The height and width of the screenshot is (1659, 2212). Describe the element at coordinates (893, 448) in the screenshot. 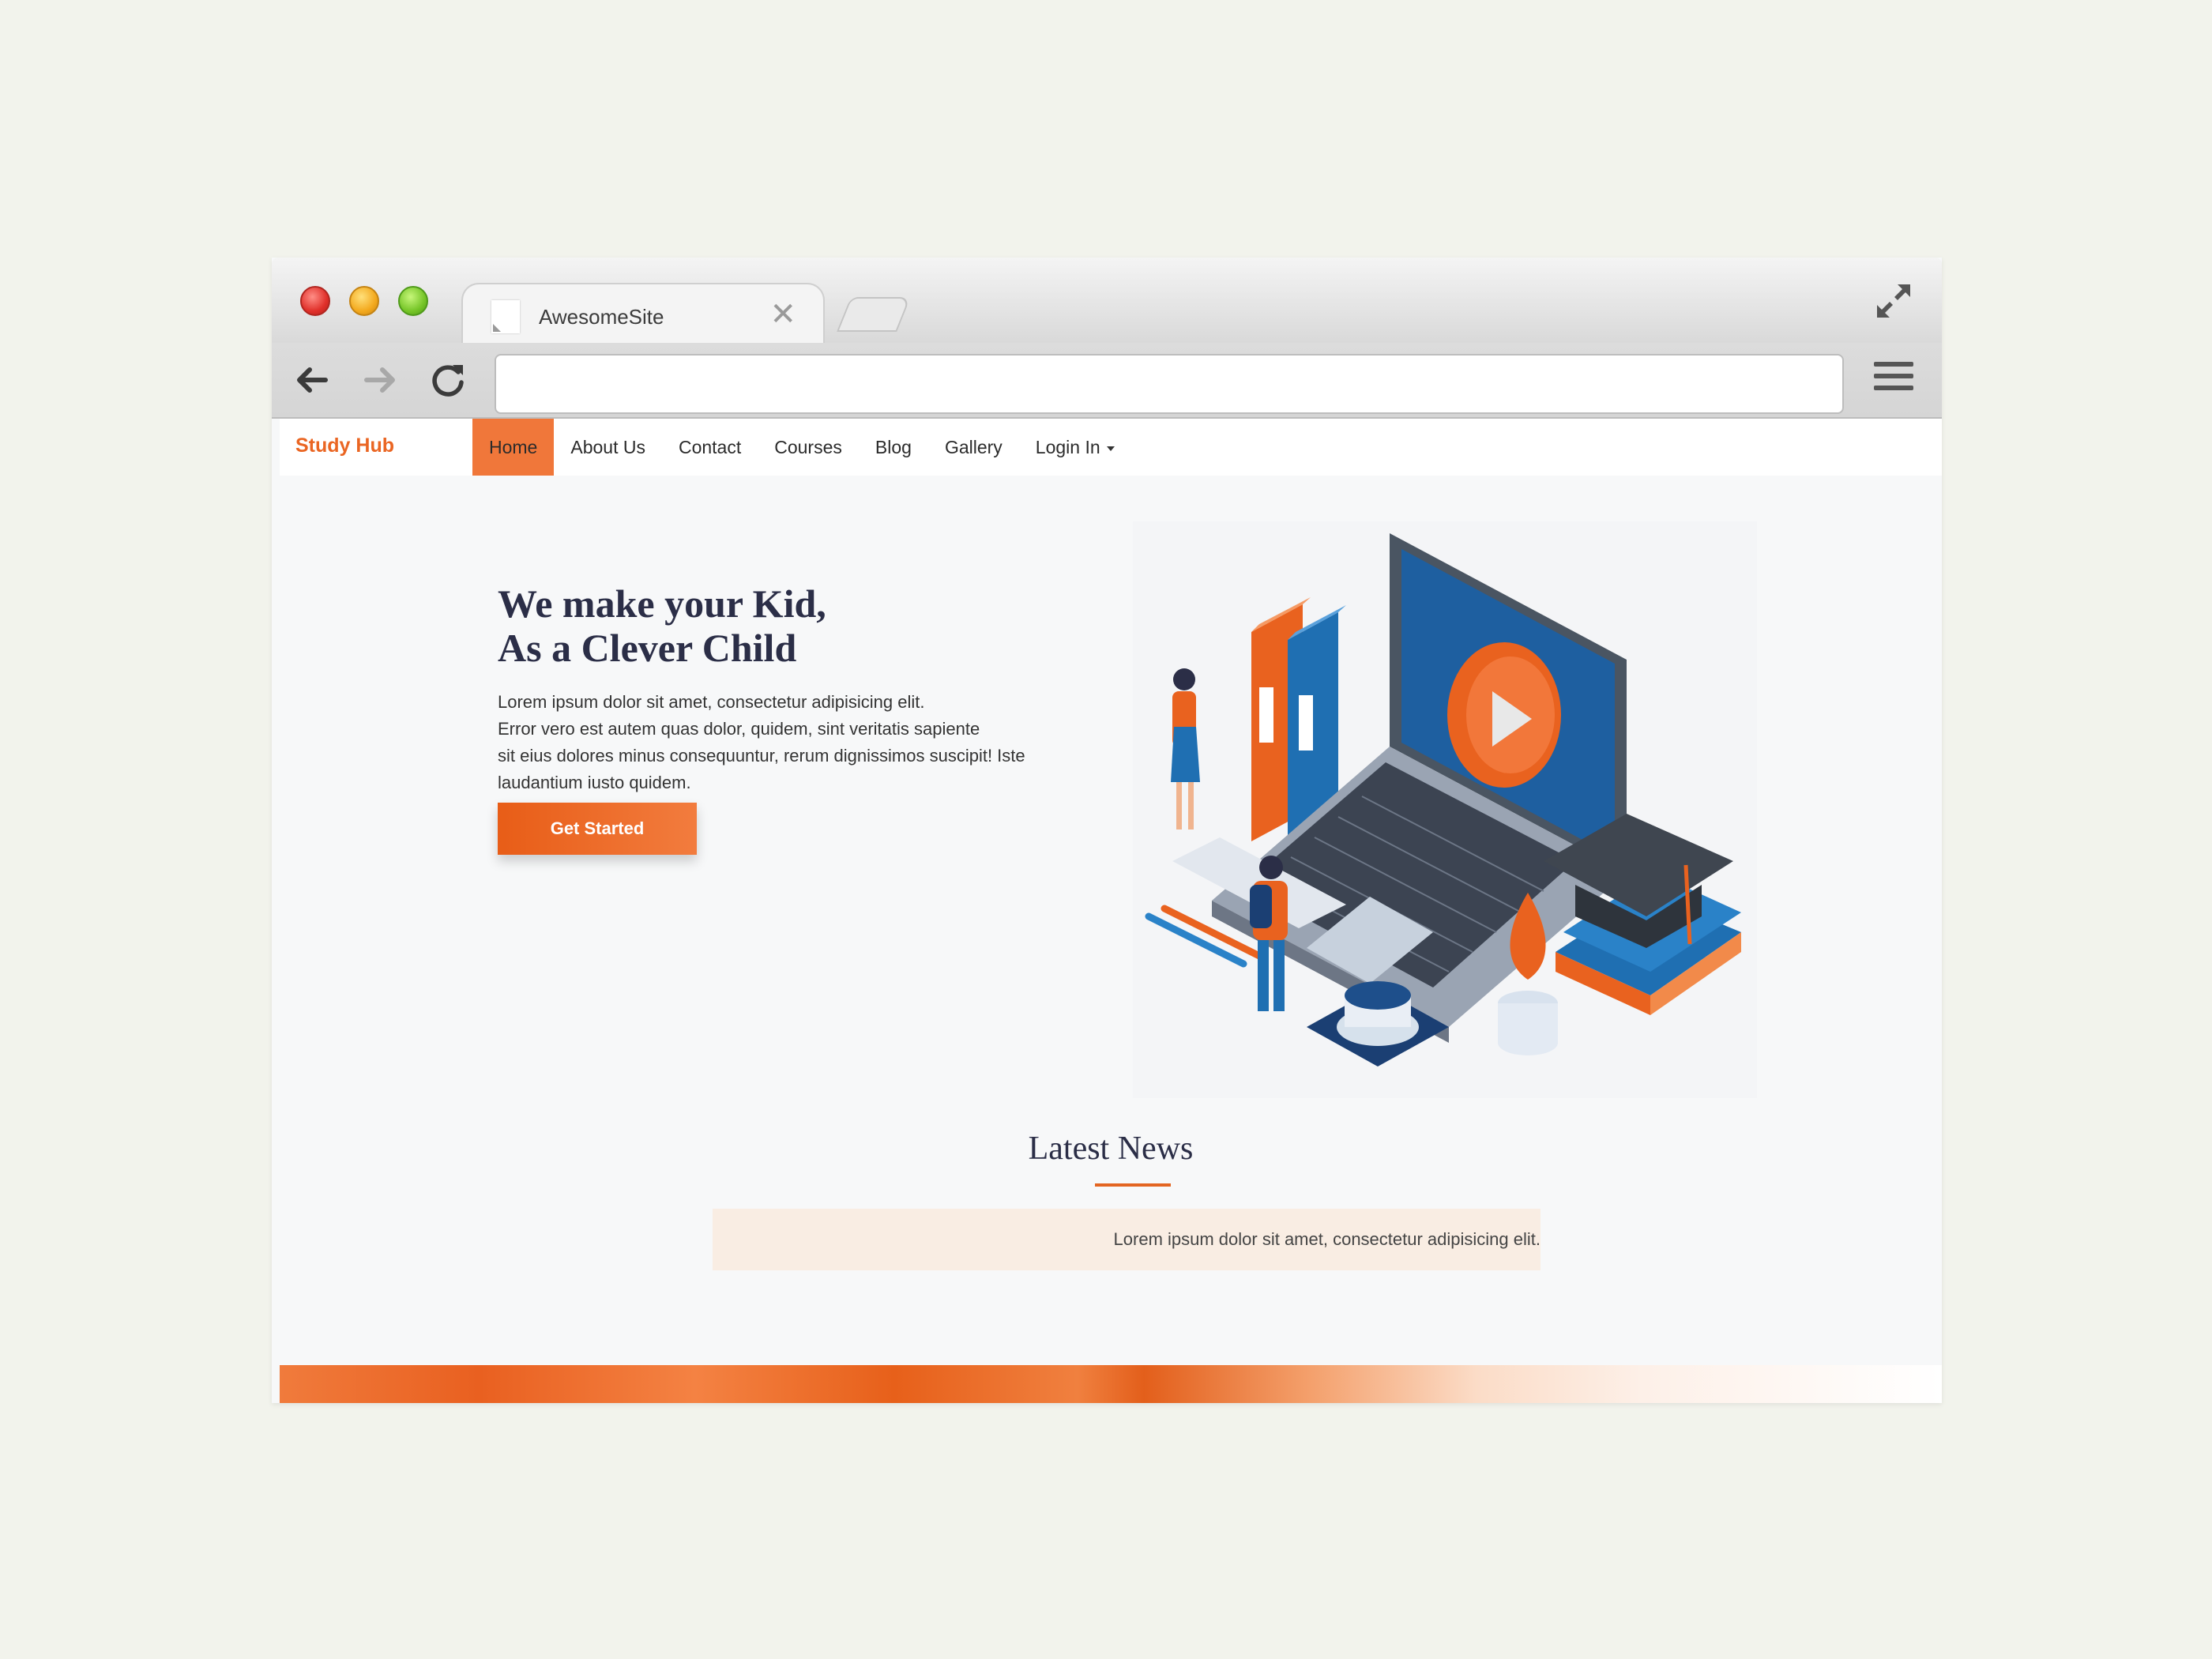

I see `nav-blog: Blog` at that location.